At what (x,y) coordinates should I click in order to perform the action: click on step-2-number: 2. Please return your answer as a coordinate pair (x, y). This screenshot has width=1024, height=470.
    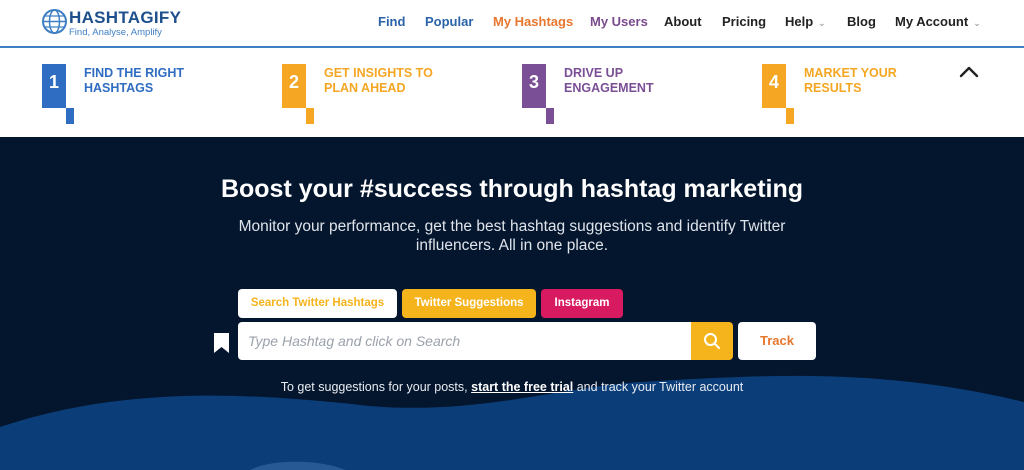
    Looking at the image, I should click on (293, 82).